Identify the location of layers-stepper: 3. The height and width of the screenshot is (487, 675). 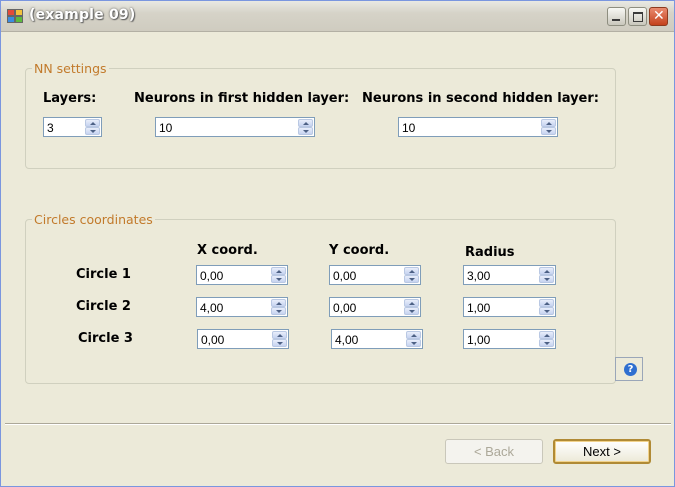
(72, 127).